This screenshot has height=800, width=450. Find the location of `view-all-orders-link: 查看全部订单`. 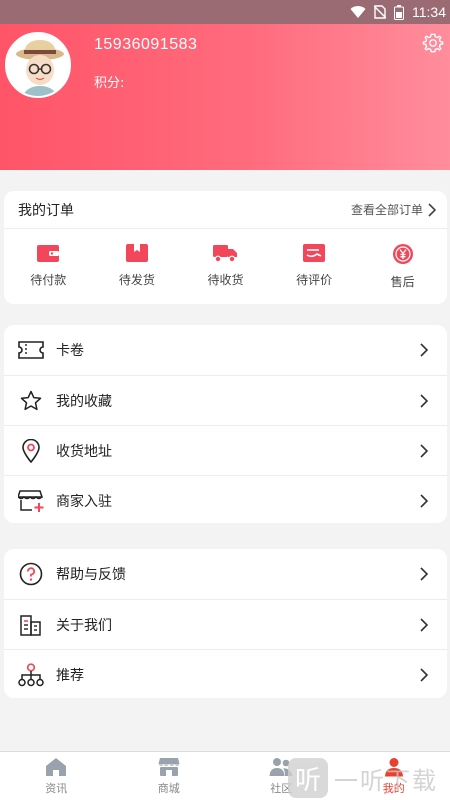

view-all-orders-link: 查看全部订单 is located at coordinates (394, 209).